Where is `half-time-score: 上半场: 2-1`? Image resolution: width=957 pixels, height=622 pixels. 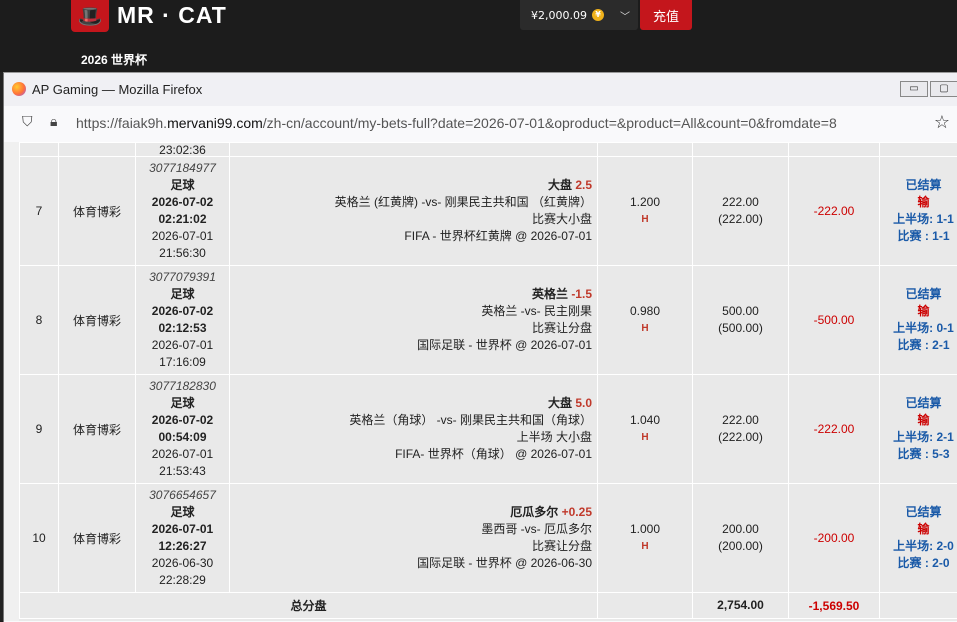
half-time-score: 上半场: 2-1 is located at coordinates (918, 437).